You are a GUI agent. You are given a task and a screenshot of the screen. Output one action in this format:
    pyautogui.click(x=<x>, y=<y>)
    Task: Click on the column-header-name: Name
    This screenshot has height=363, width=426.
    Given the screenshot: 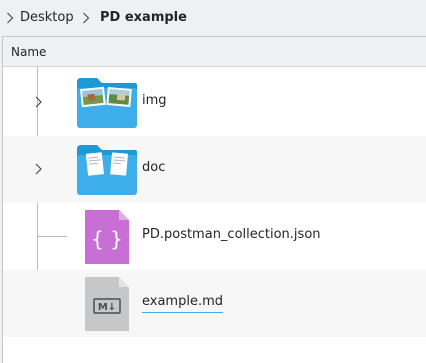 What is the action you would take?
    pyautogui.click(x=28, y=52)
    